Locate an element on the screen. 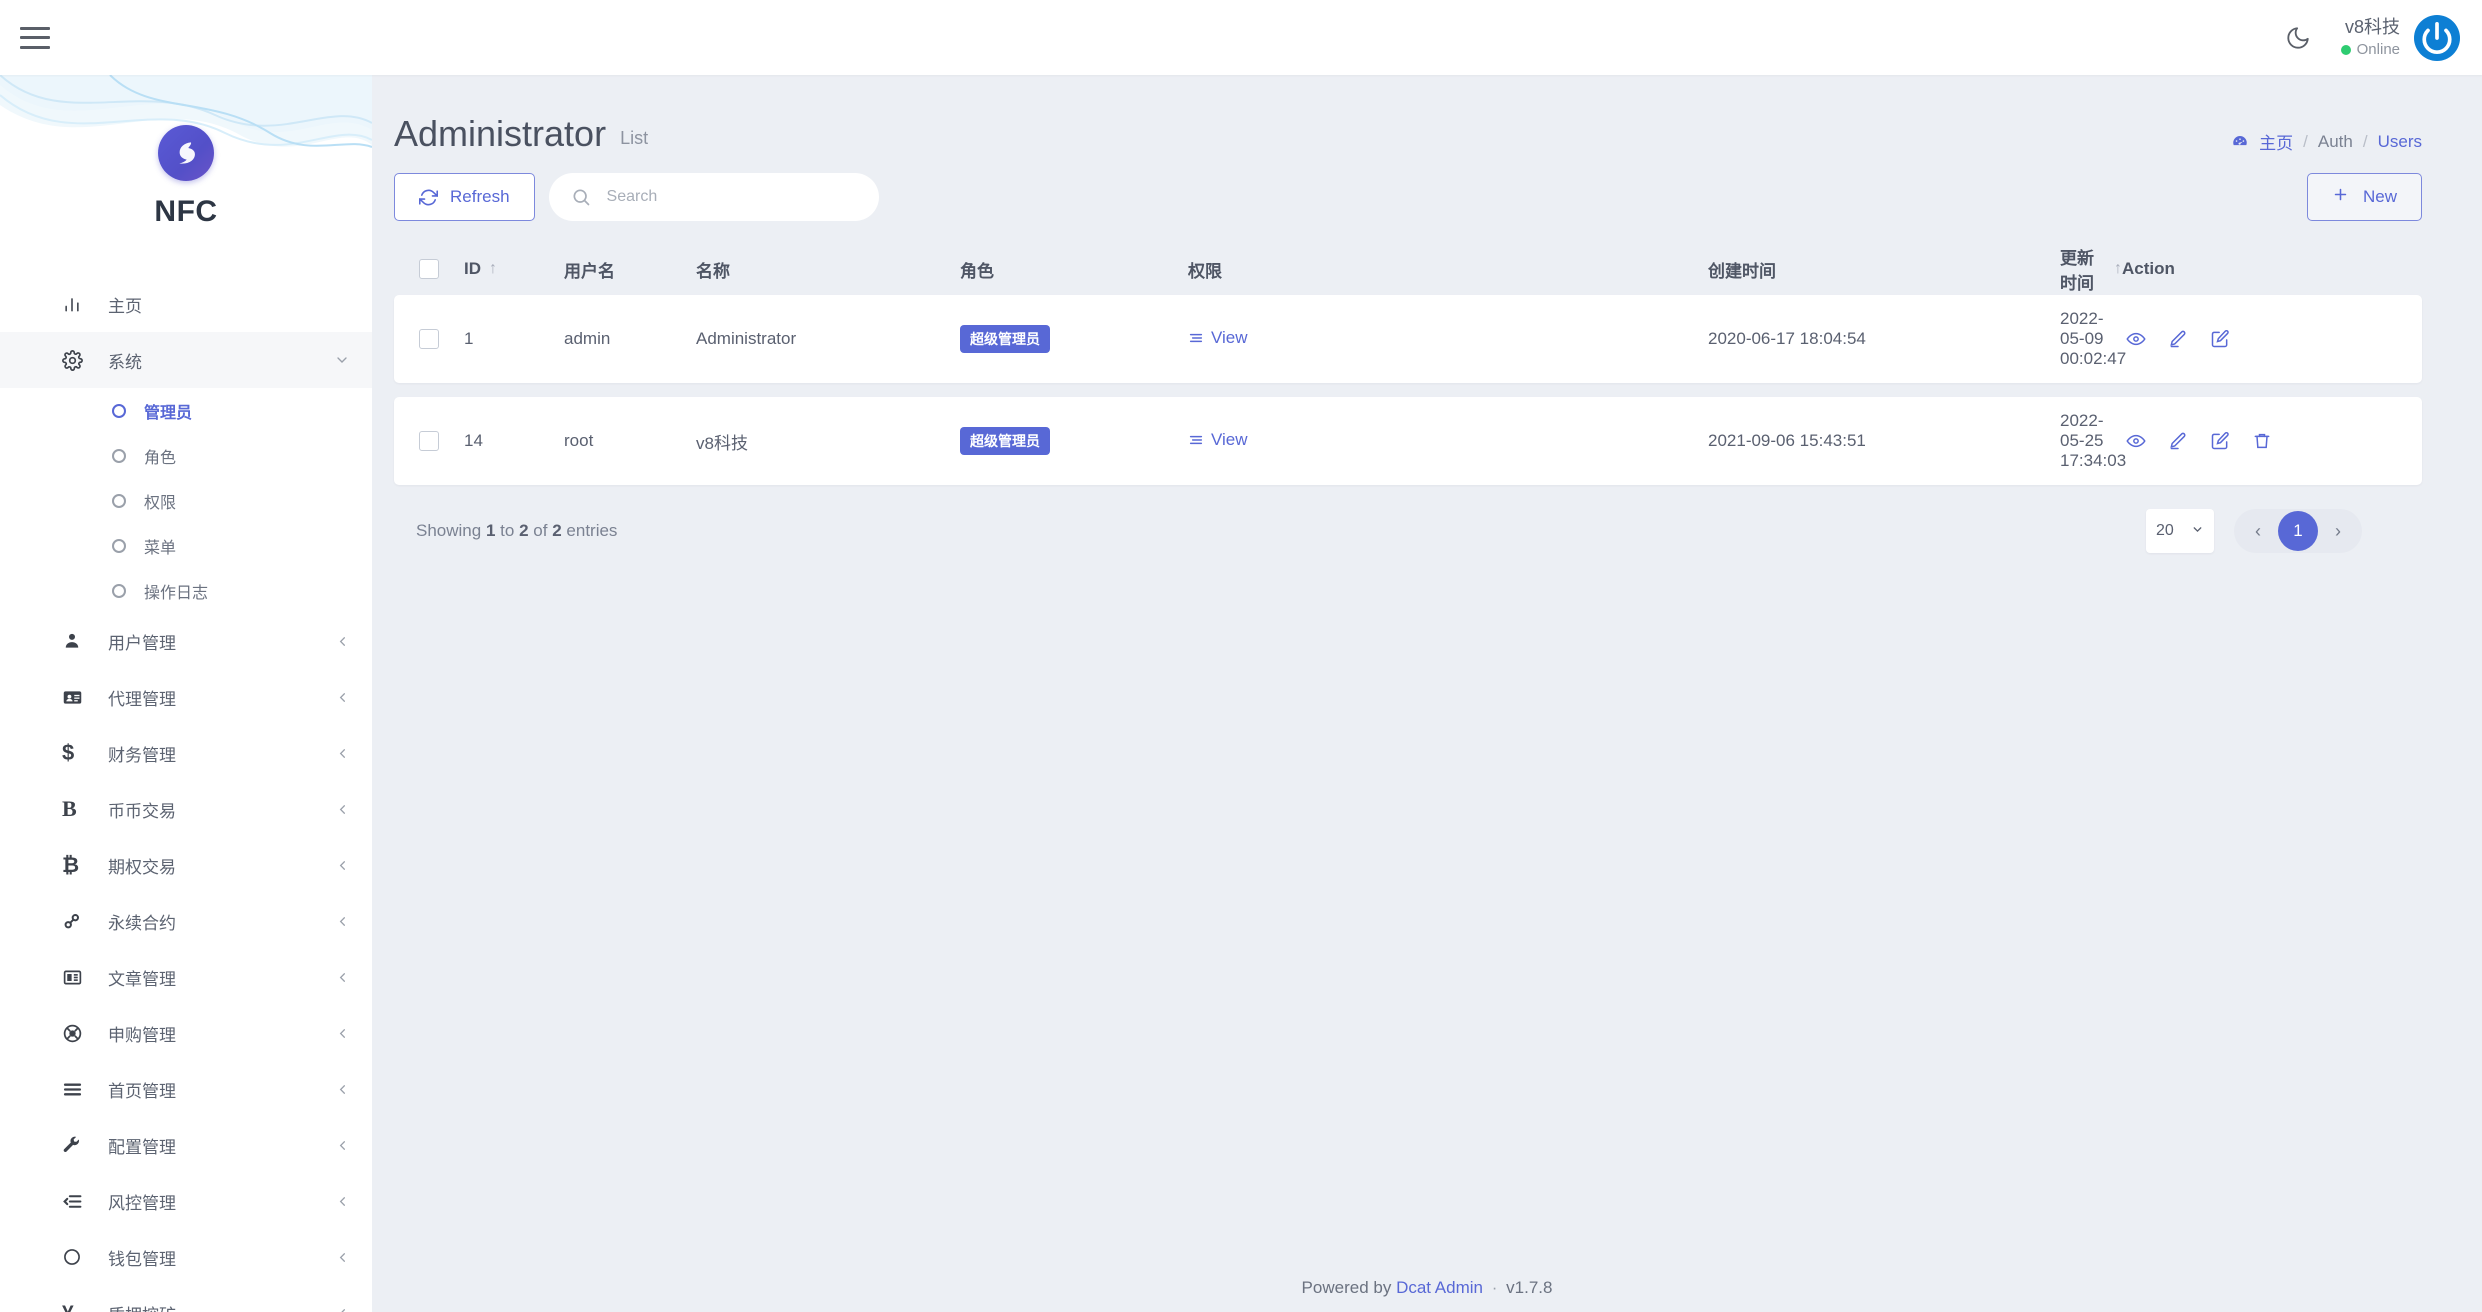 This screenshot has height=1312, width=2482. online-dot-icon is located at coordinates (2345, 49).